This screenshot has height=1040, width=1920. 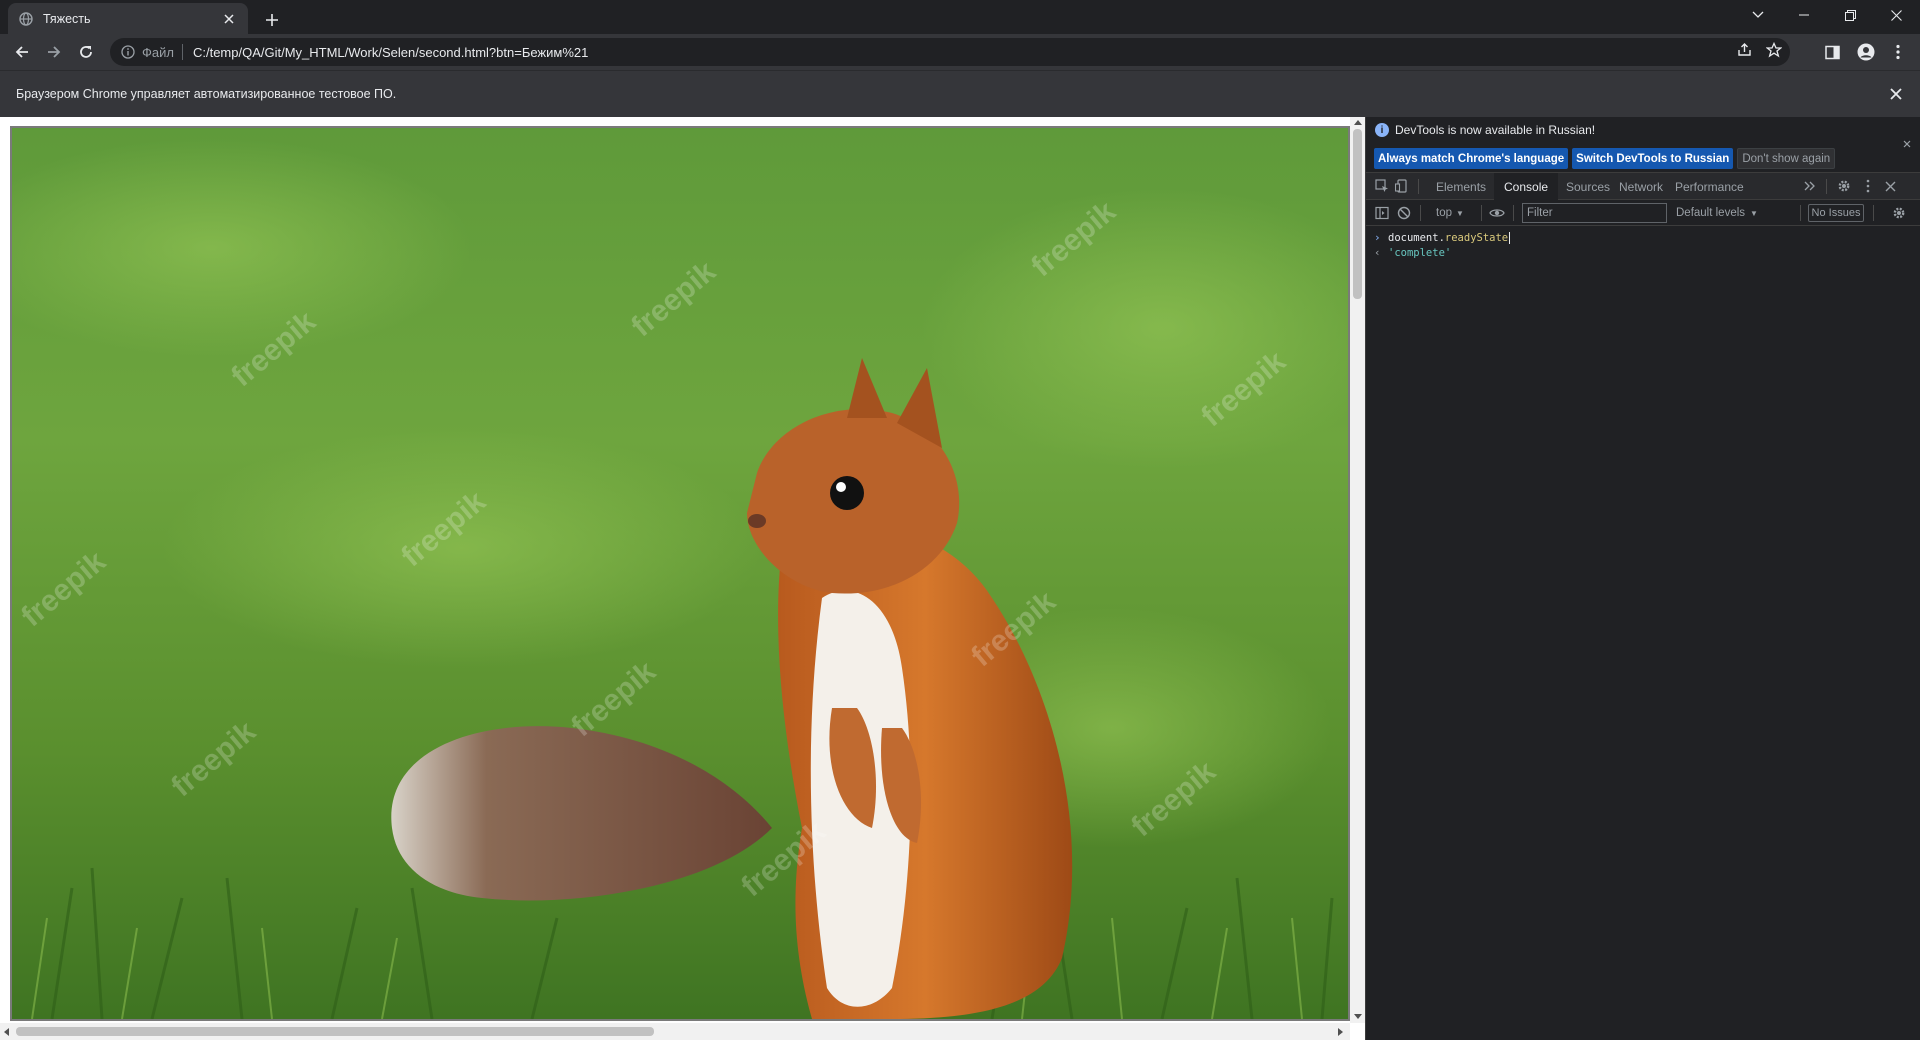 I want to click on more-options-icon, so click(x=1868, y=186).